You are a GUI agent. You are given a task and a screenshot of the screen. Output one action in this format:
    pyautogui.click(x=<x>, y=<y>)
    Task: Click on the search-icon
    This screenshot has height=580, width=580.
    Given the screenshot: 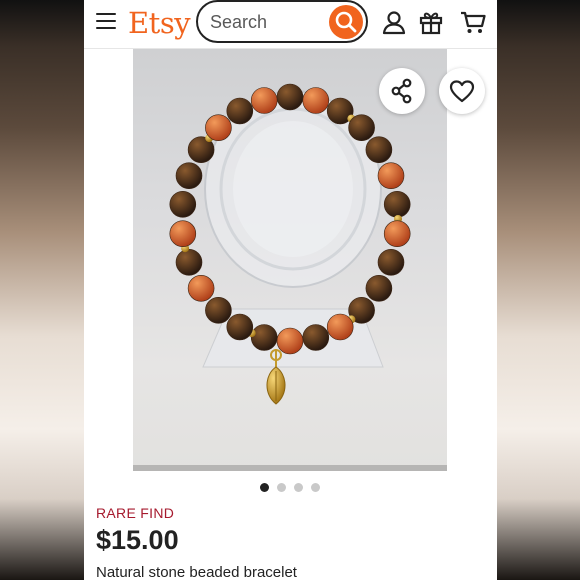 What is the action you would take?
    pyautogui.click(x=346, y=22)
    